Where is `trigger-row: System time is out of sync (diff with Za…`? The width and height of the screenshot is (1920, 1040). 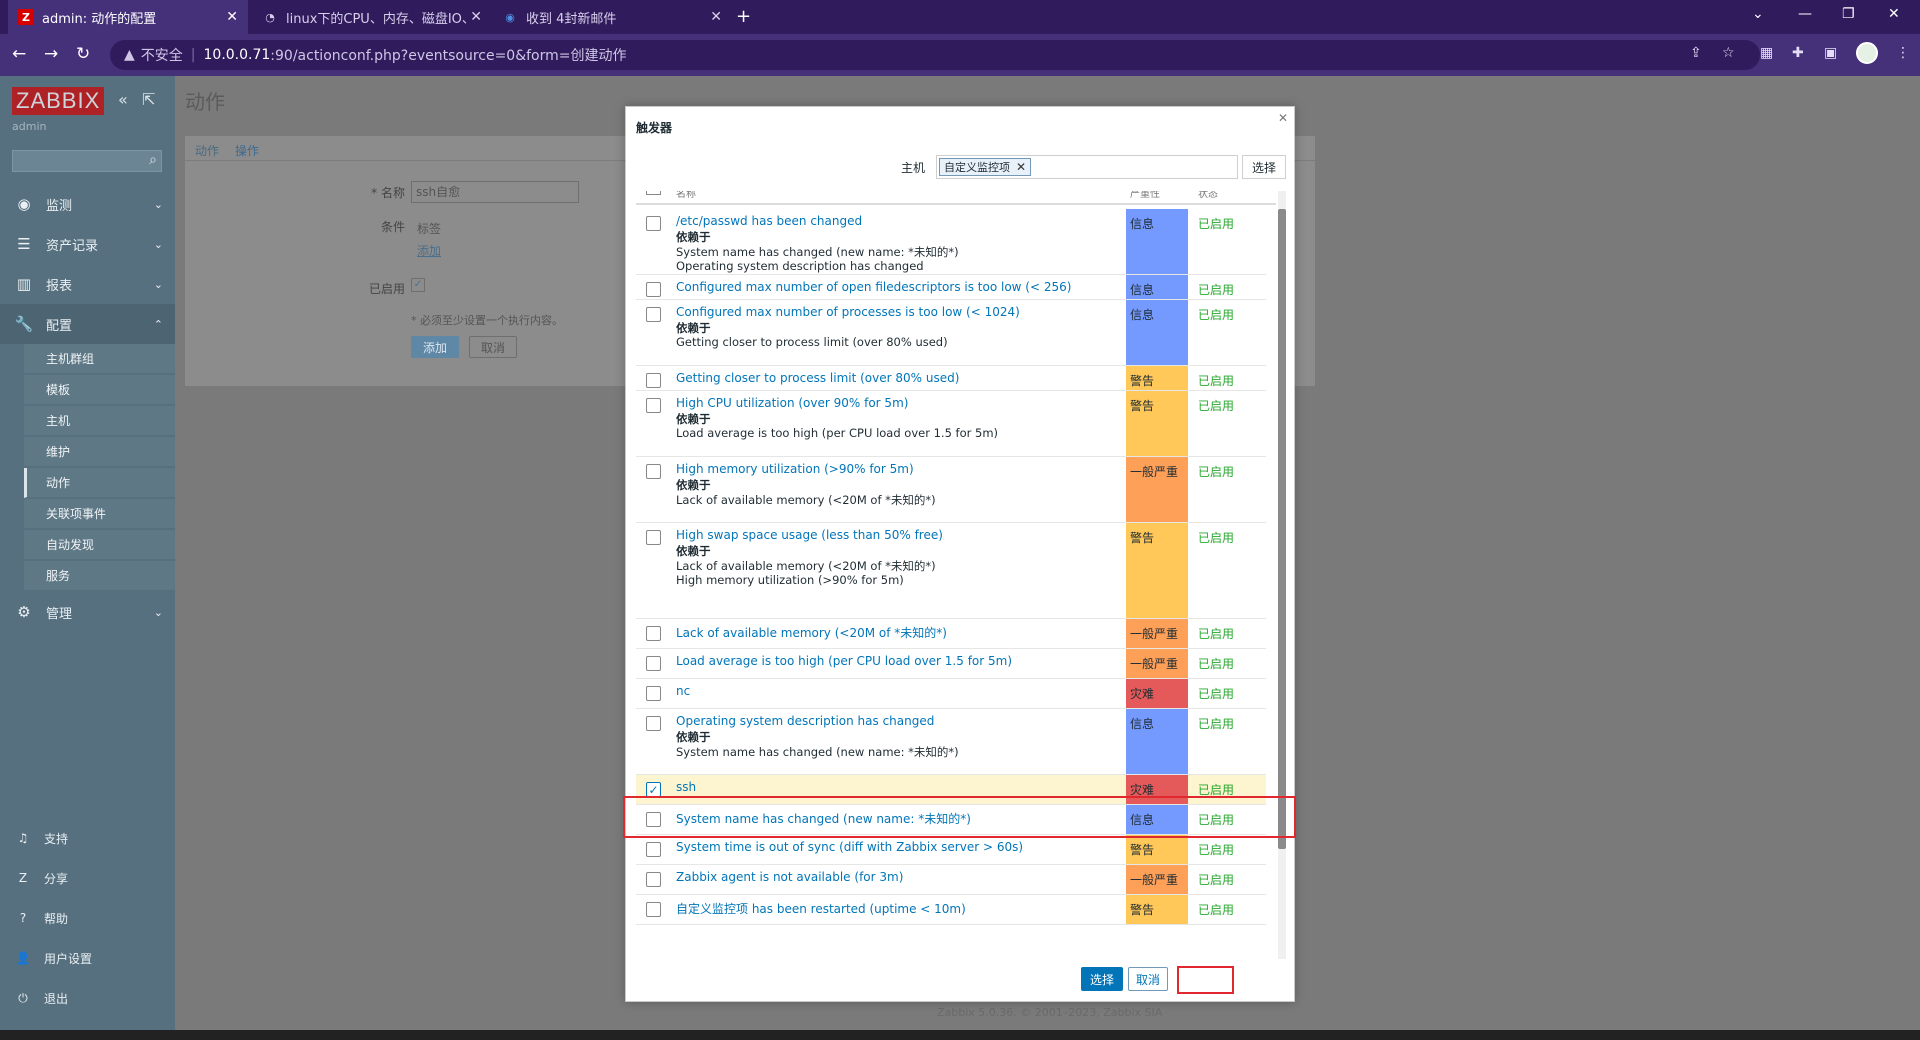 trigger-row: System time is out of sync (diff with Za… is located at coordinates (951, 850).